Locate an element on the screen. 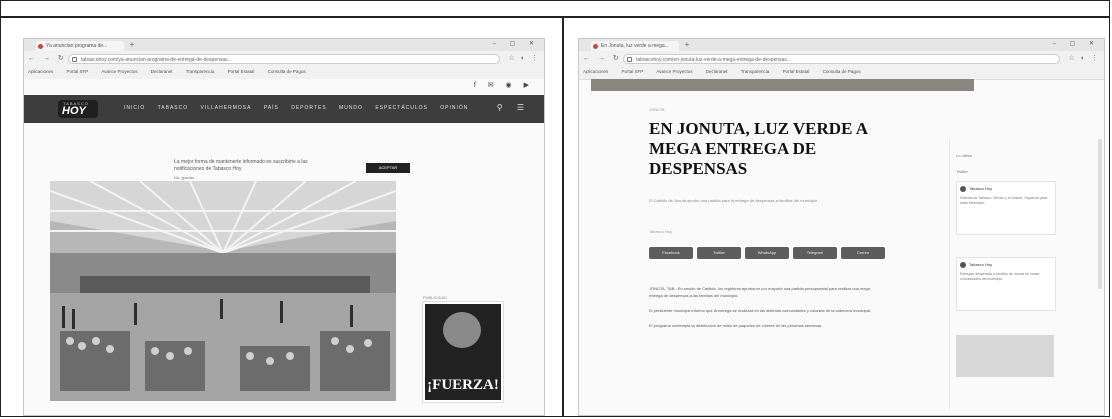  site-utility-bar: f ✉ ◉ ▶ is located at coordinates (284, 86).